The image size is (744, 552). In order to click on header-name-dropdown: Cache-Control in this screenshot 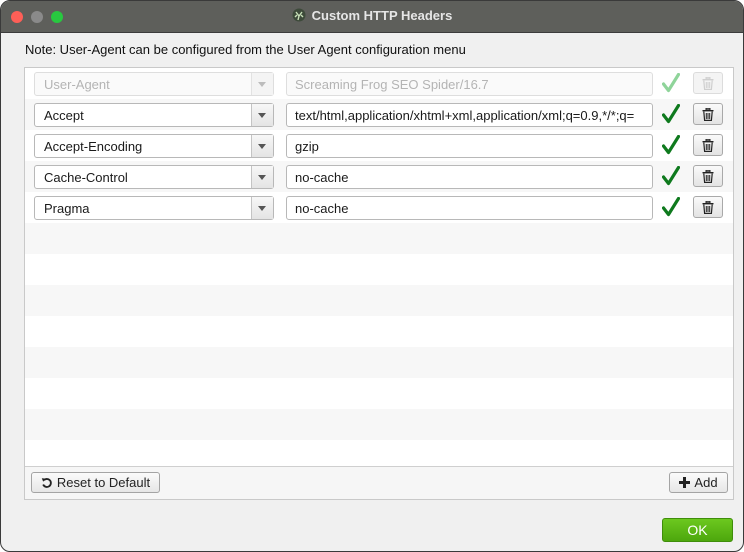, I will do `click(154, 177)`.